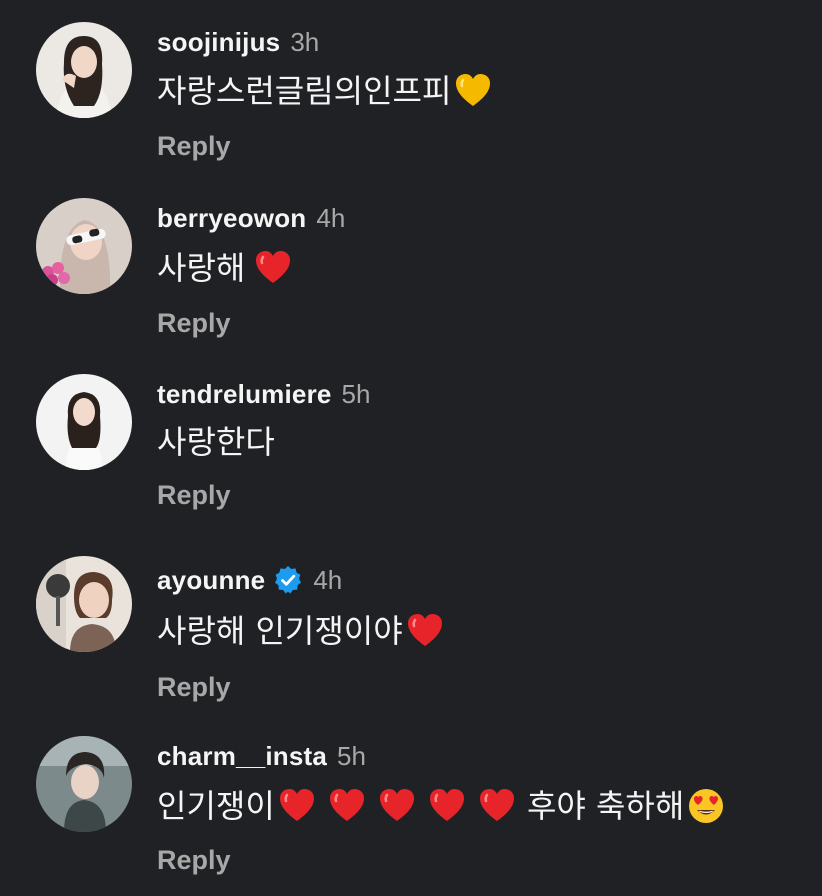  I want to click on comment-text: 인기쟁이 후야 축하해, so click(441, 806).